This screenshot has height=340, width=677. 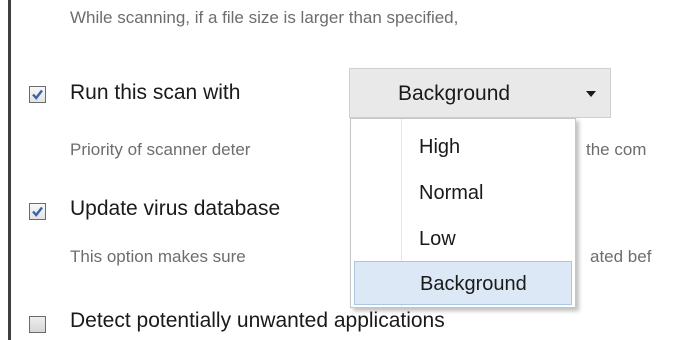 What do you see at coordinates (437, 239) in the screenshot?
I see `option-label: Low` at bounding box center [437, 239].